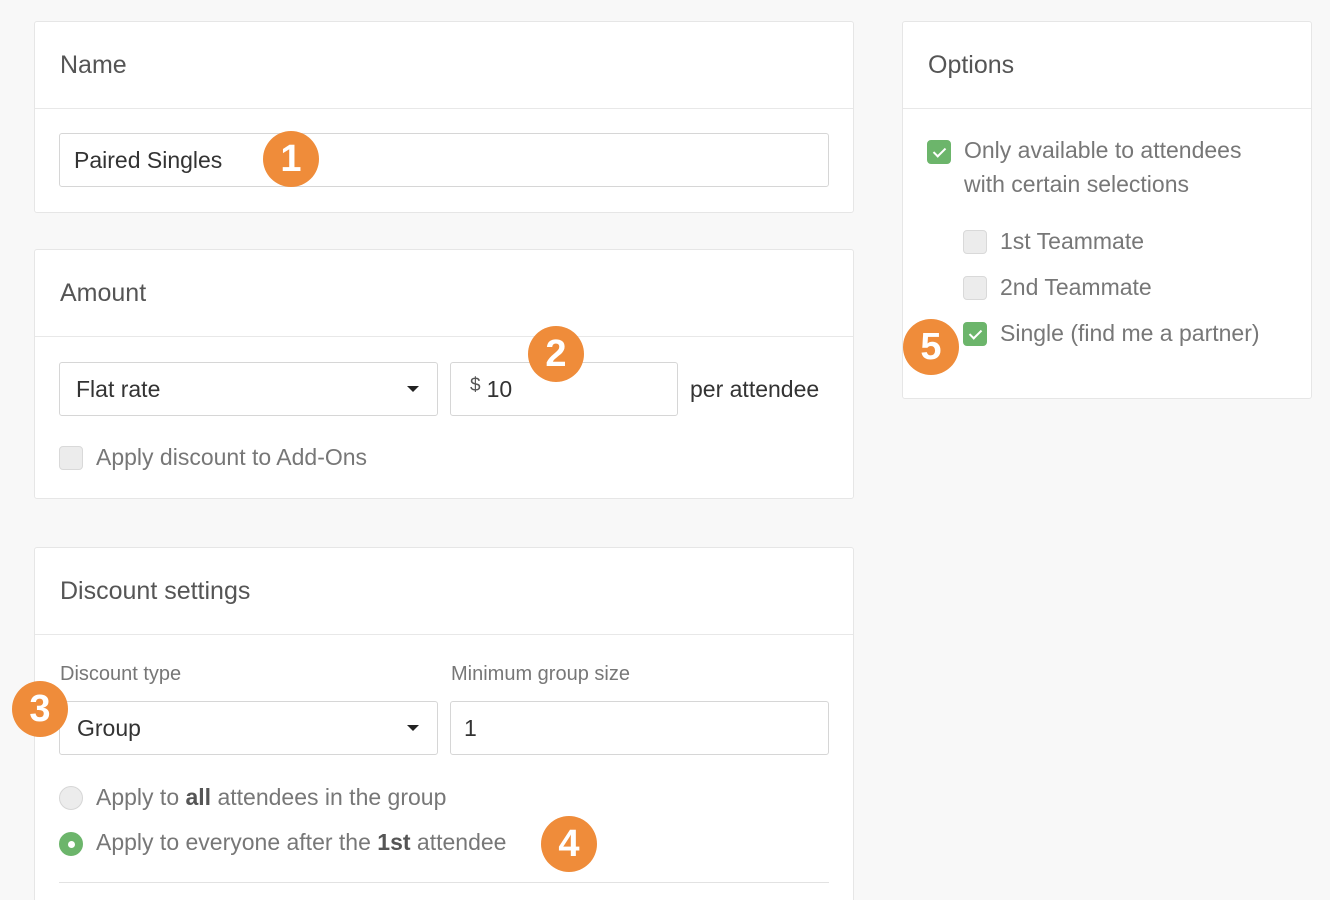  I want to click on selection-label-single: Single (find me a partner), so click(1130, 333).